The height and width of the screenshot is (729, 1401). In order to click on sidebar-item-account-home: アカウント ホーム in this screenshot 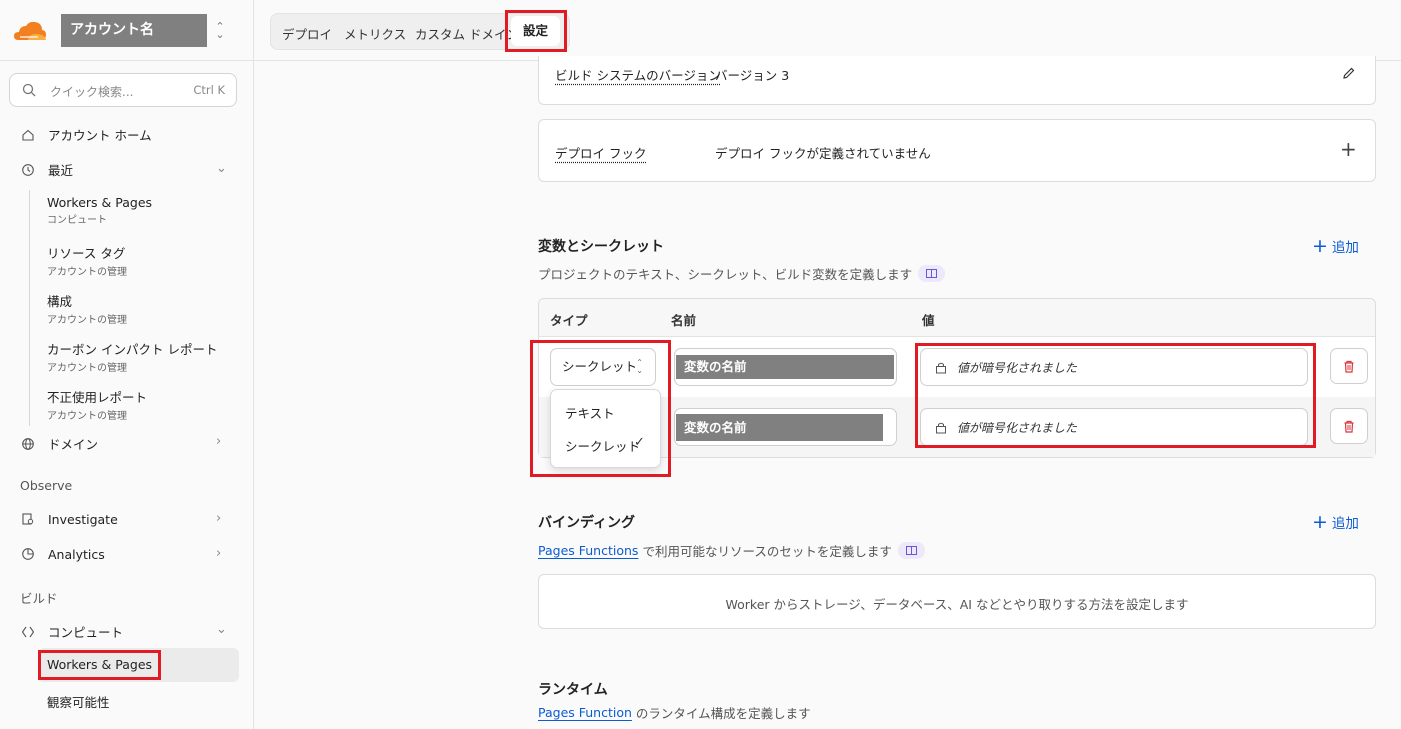, I will do `click(86, 134)`.